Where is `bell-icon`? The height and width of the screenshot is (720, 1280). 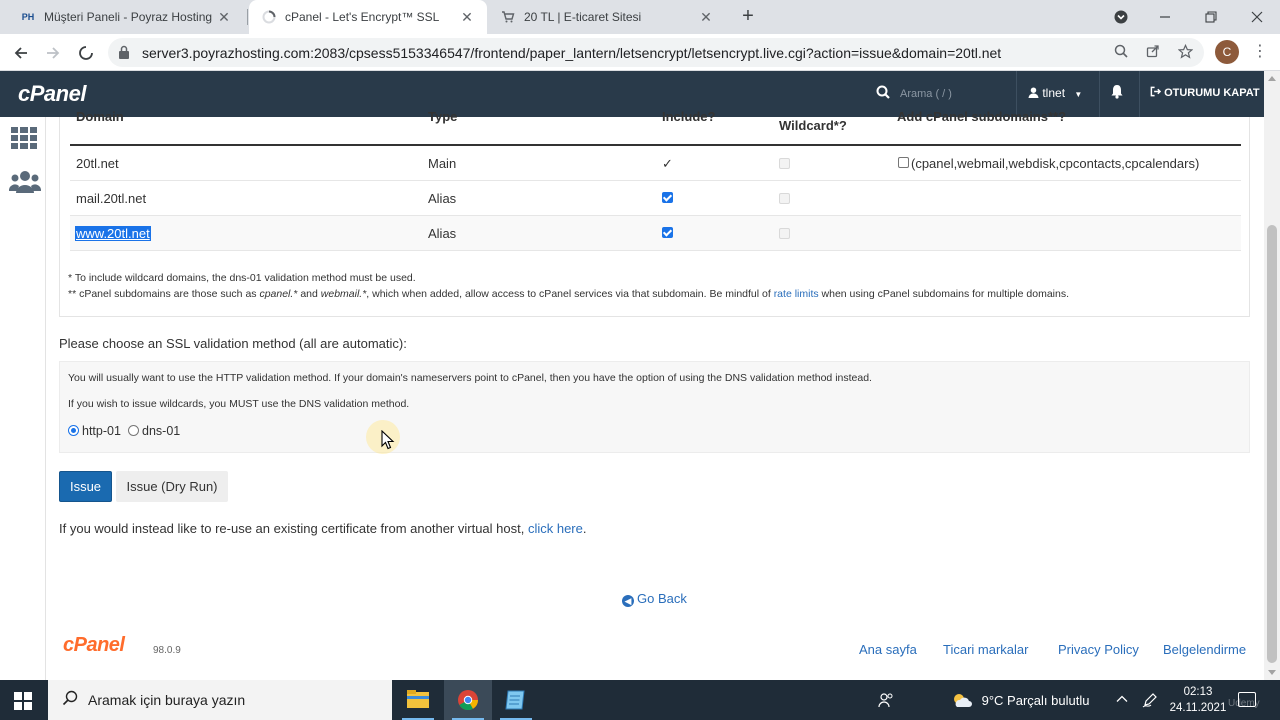
bell-icon is located at coordinates (1117, 93).